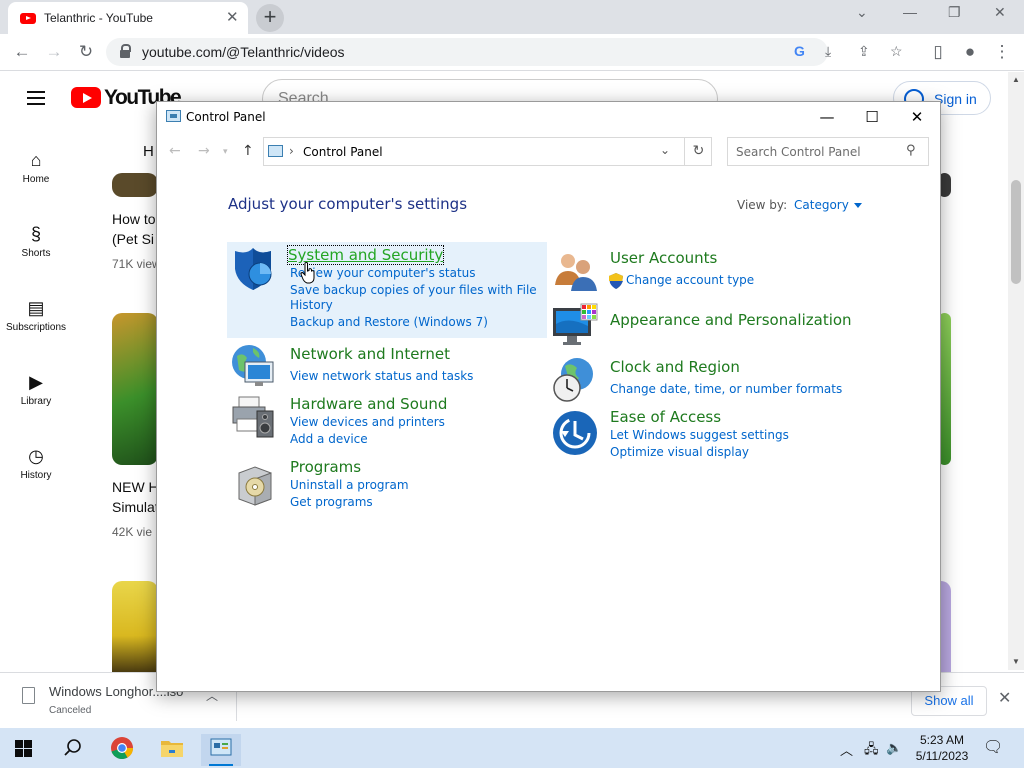 The image size is (1024, 768). What do you see at coordinates (226, 117) in the screenshot?
I see `window-title: Control Panel` at bounding box center [226, 117].